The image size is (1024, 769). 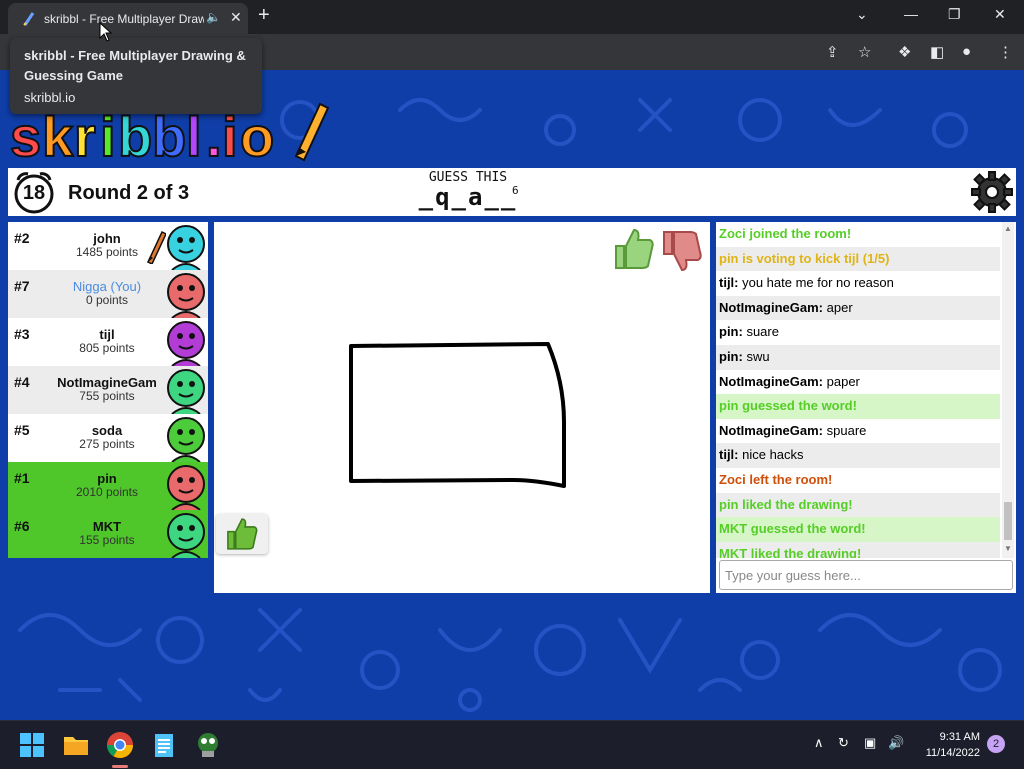 I want to click on player-row: #7 Nigga (You) 0 points, so click(x=108, y=294).